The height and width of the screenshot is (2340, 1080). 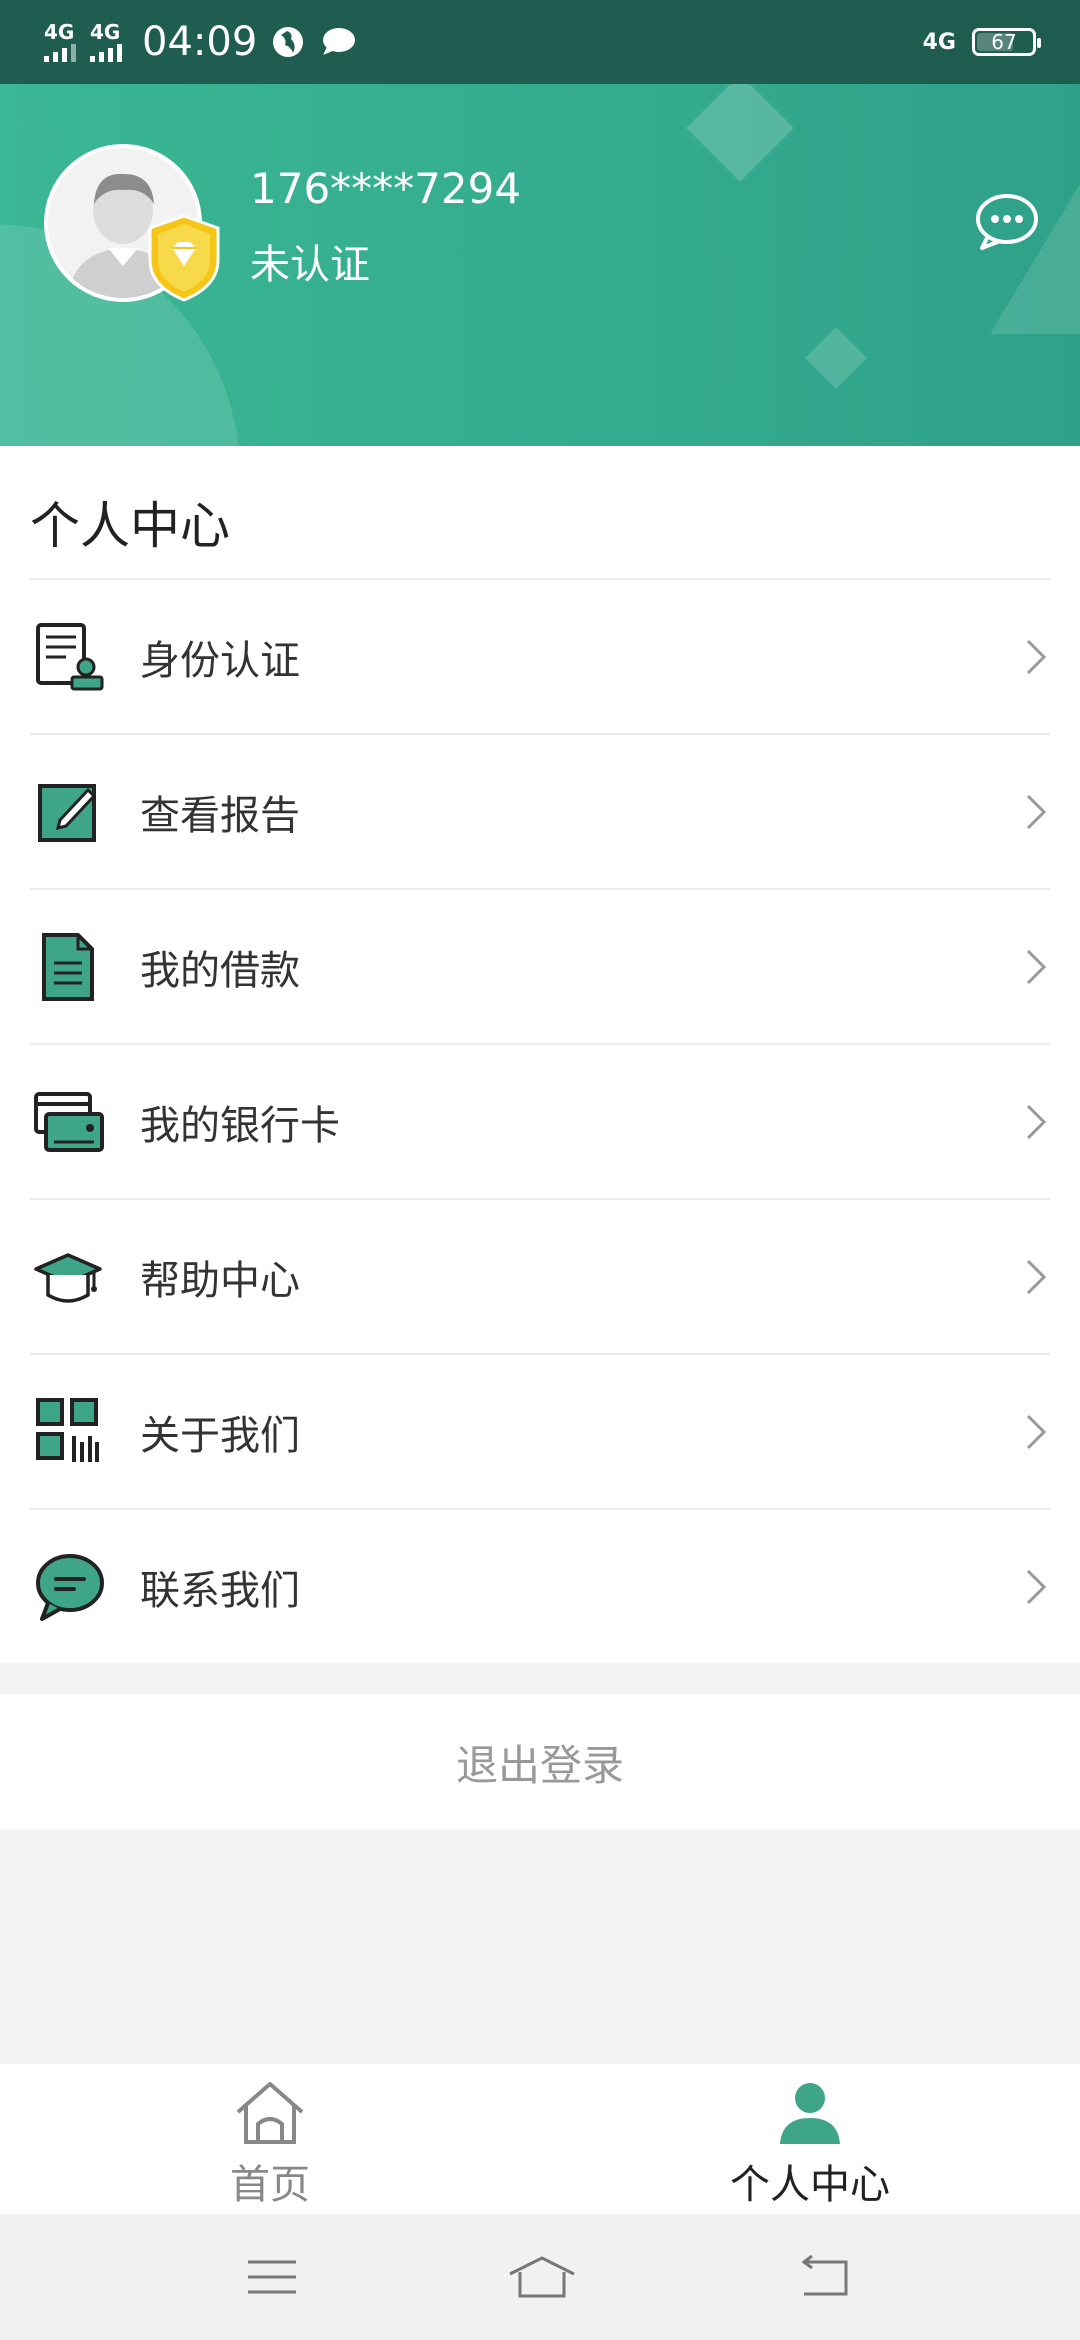 I want to click on edit-report-icon, so click(x=68, y=812).